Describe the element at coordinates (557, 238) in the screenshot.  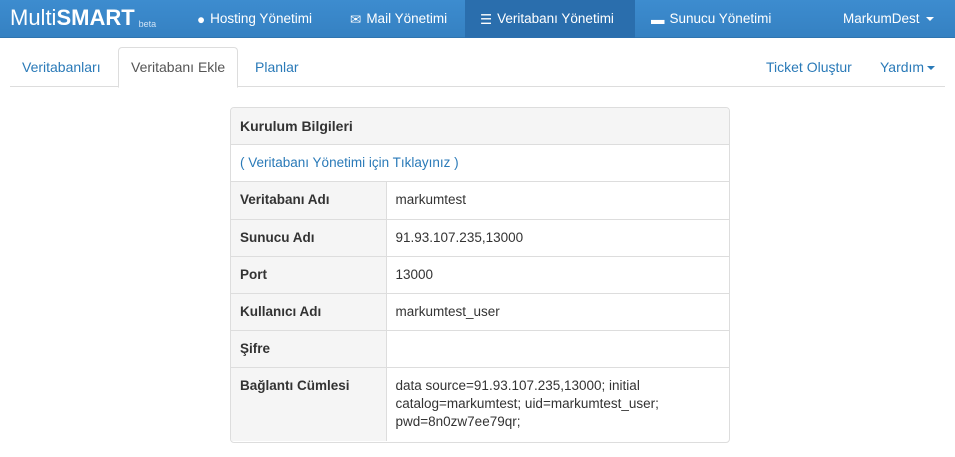
I see `row-value: 91.93.107.235,13000` at that location.